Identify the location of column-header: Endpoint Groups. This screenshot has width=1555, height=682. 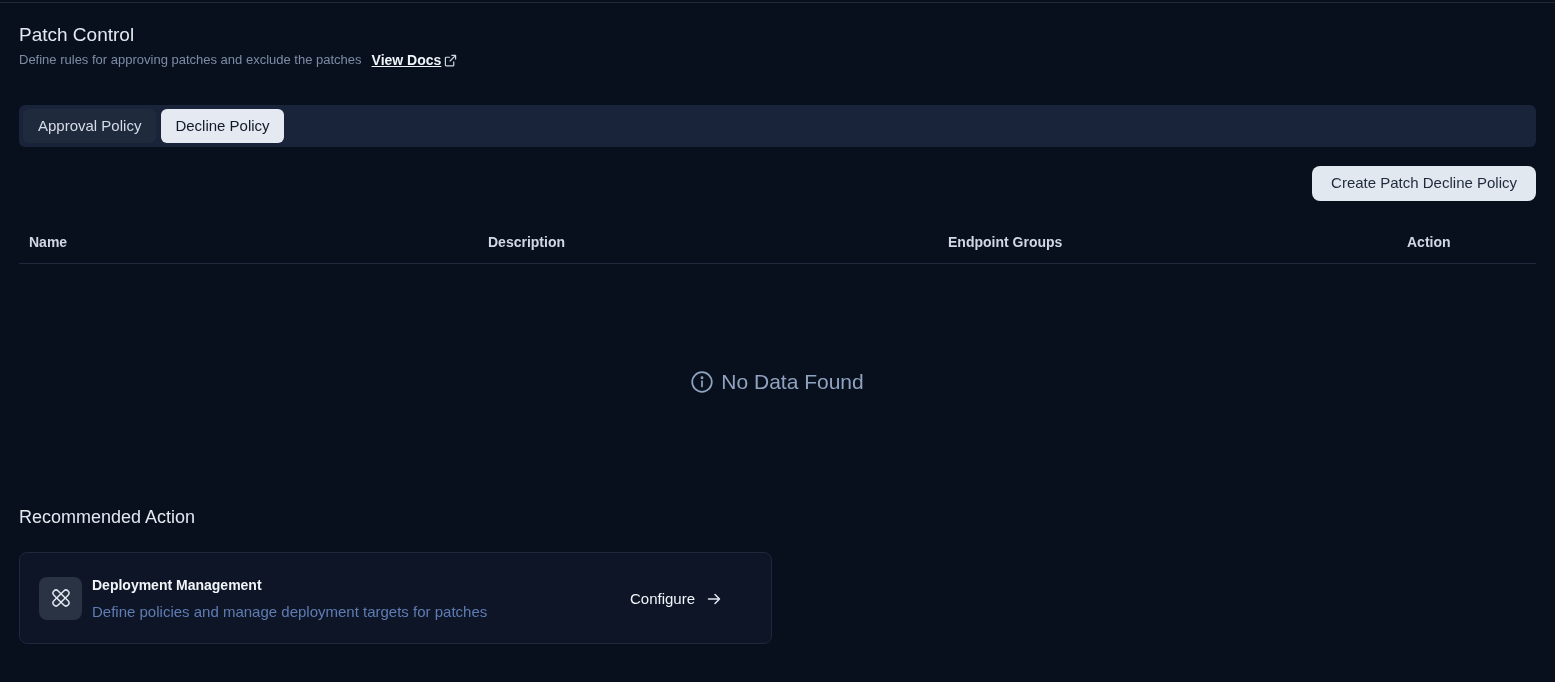
(1005, 242).